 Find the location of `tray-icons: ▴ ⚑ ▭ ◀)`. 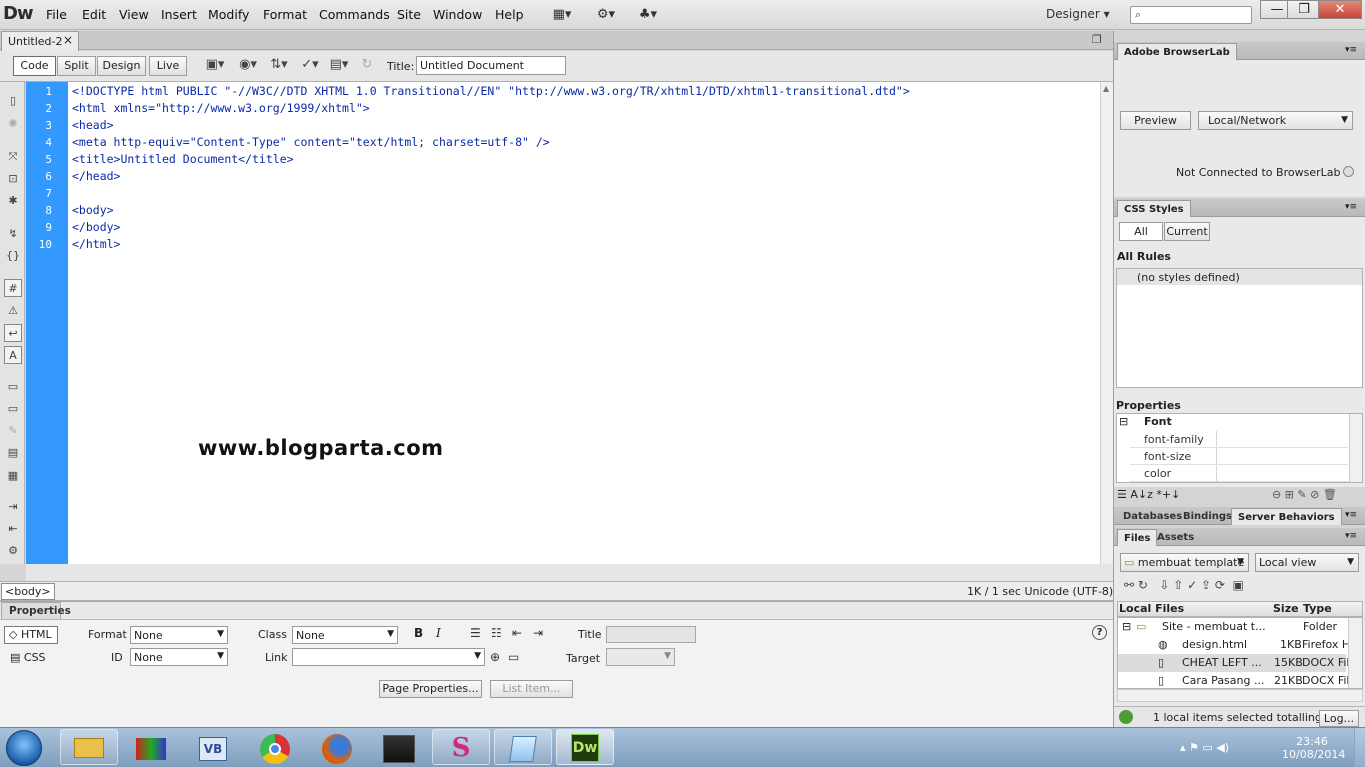

tray-icons: ▴ ⚑ ▭ ◀) is located at coordinates (1204, 747).